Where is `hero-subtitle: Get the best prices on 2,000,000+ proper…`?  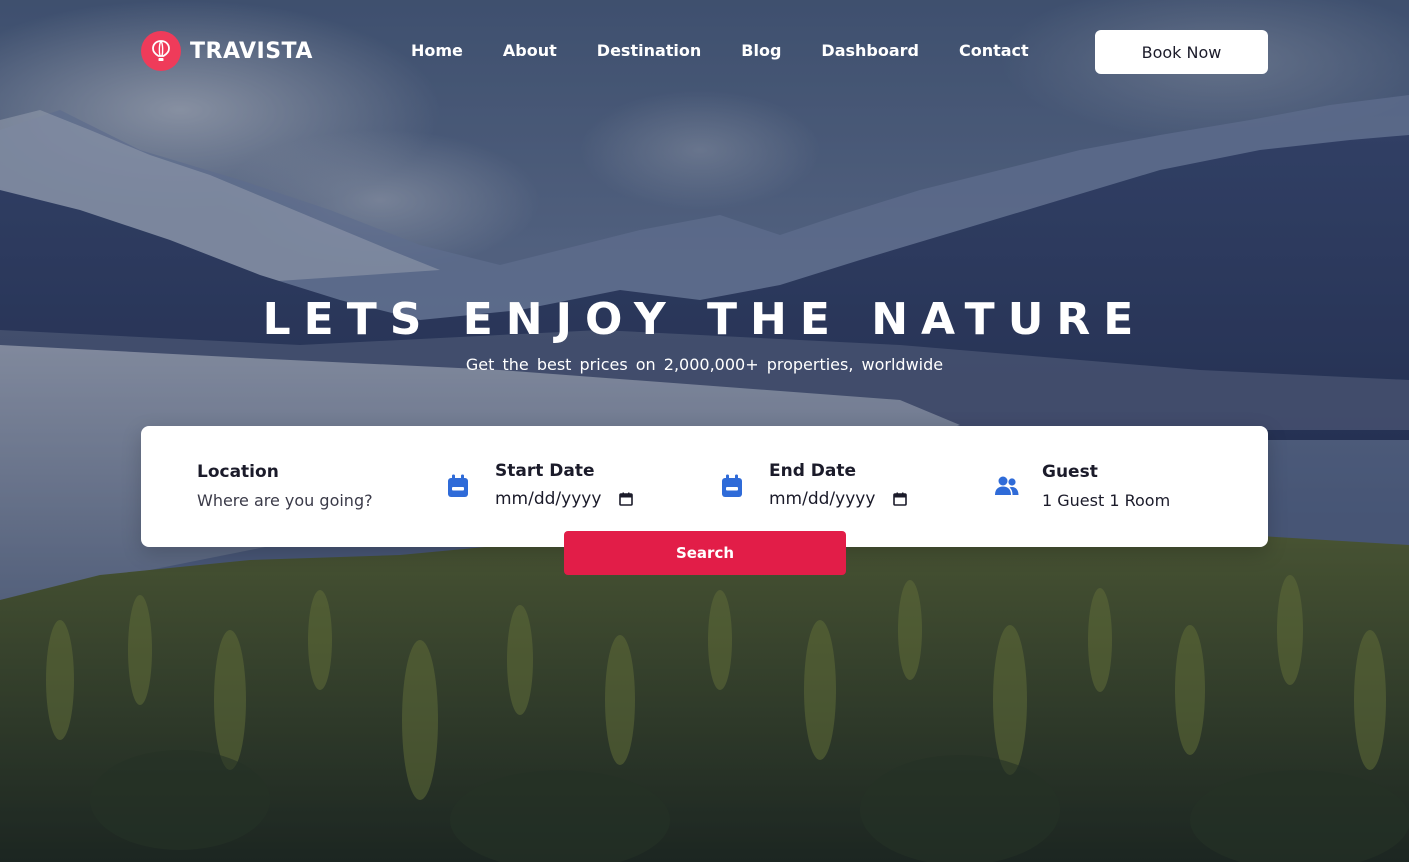
hero-subtitle: Get the best prices on 2,000,000+ proper… is located at coordinates (704, 364).